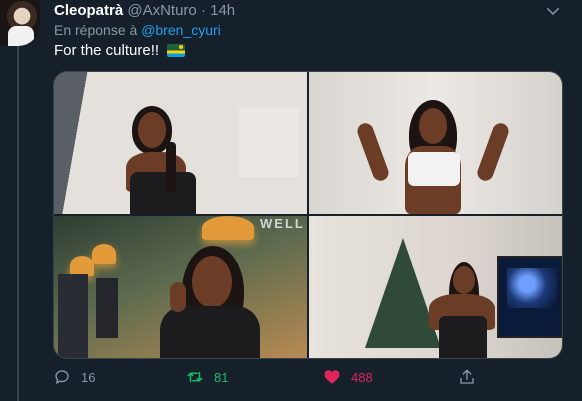 Image resolution: width=582 pixels, height=401 pixels. What do you see at coordinates (96, 30) in the screenshot?
I see `reply-prefix: En réponse à` at bounding box center [96, 30].